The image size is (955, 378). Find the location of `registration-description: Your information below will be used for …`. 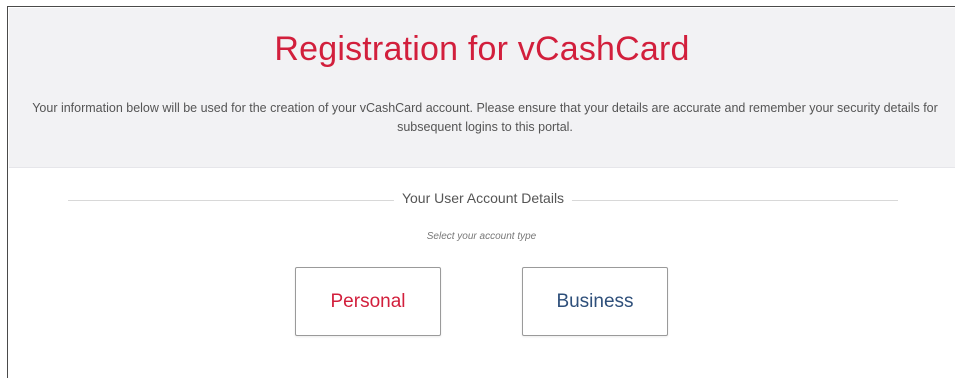

registration-description: Your information below will be used for … is located at coordinates (485, 117).